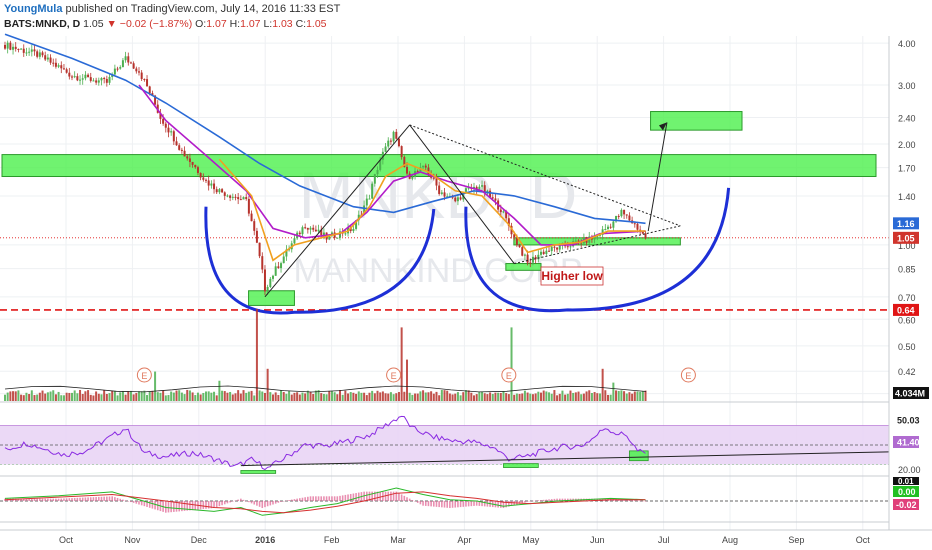 This screenshot has height=550, width=932. Describe the element at coordinates (33, 9) in the screenshot. I see `author-link: YoungMula` at that location.